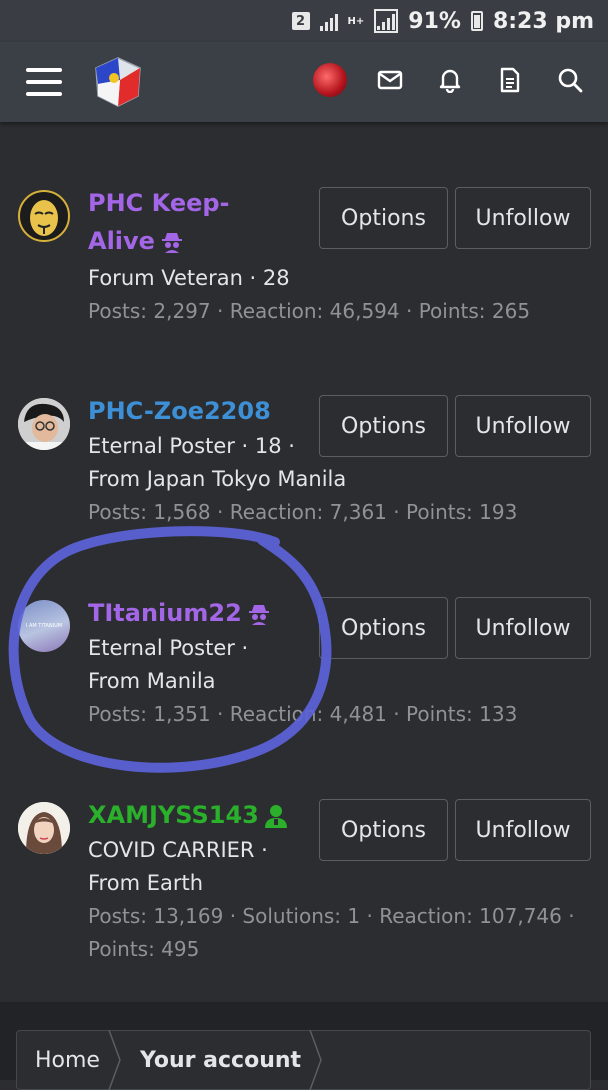  What do you see at coordinates (144, 949) in the screenshot?
I see `member-stats: Points: 495` at bounding box center [144, 949].